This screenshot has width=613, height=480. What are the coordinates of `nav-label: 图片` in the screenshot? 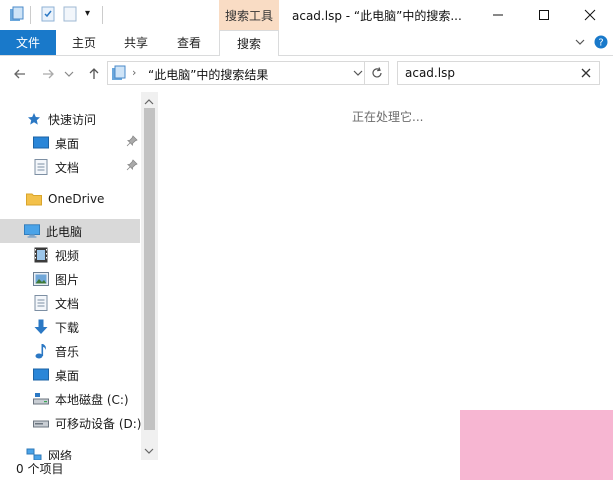 It's located at (67, 279).